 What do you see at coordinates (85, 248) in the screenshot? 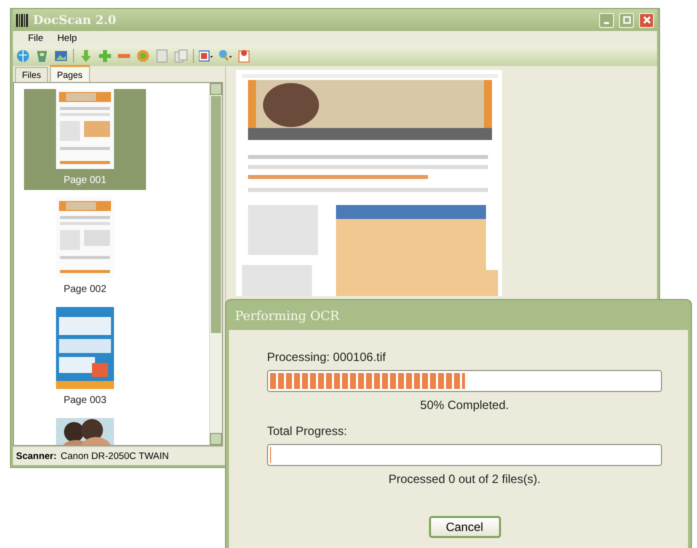
I see `page-thumbnail: Page 002` at bounding box center [85, 248].